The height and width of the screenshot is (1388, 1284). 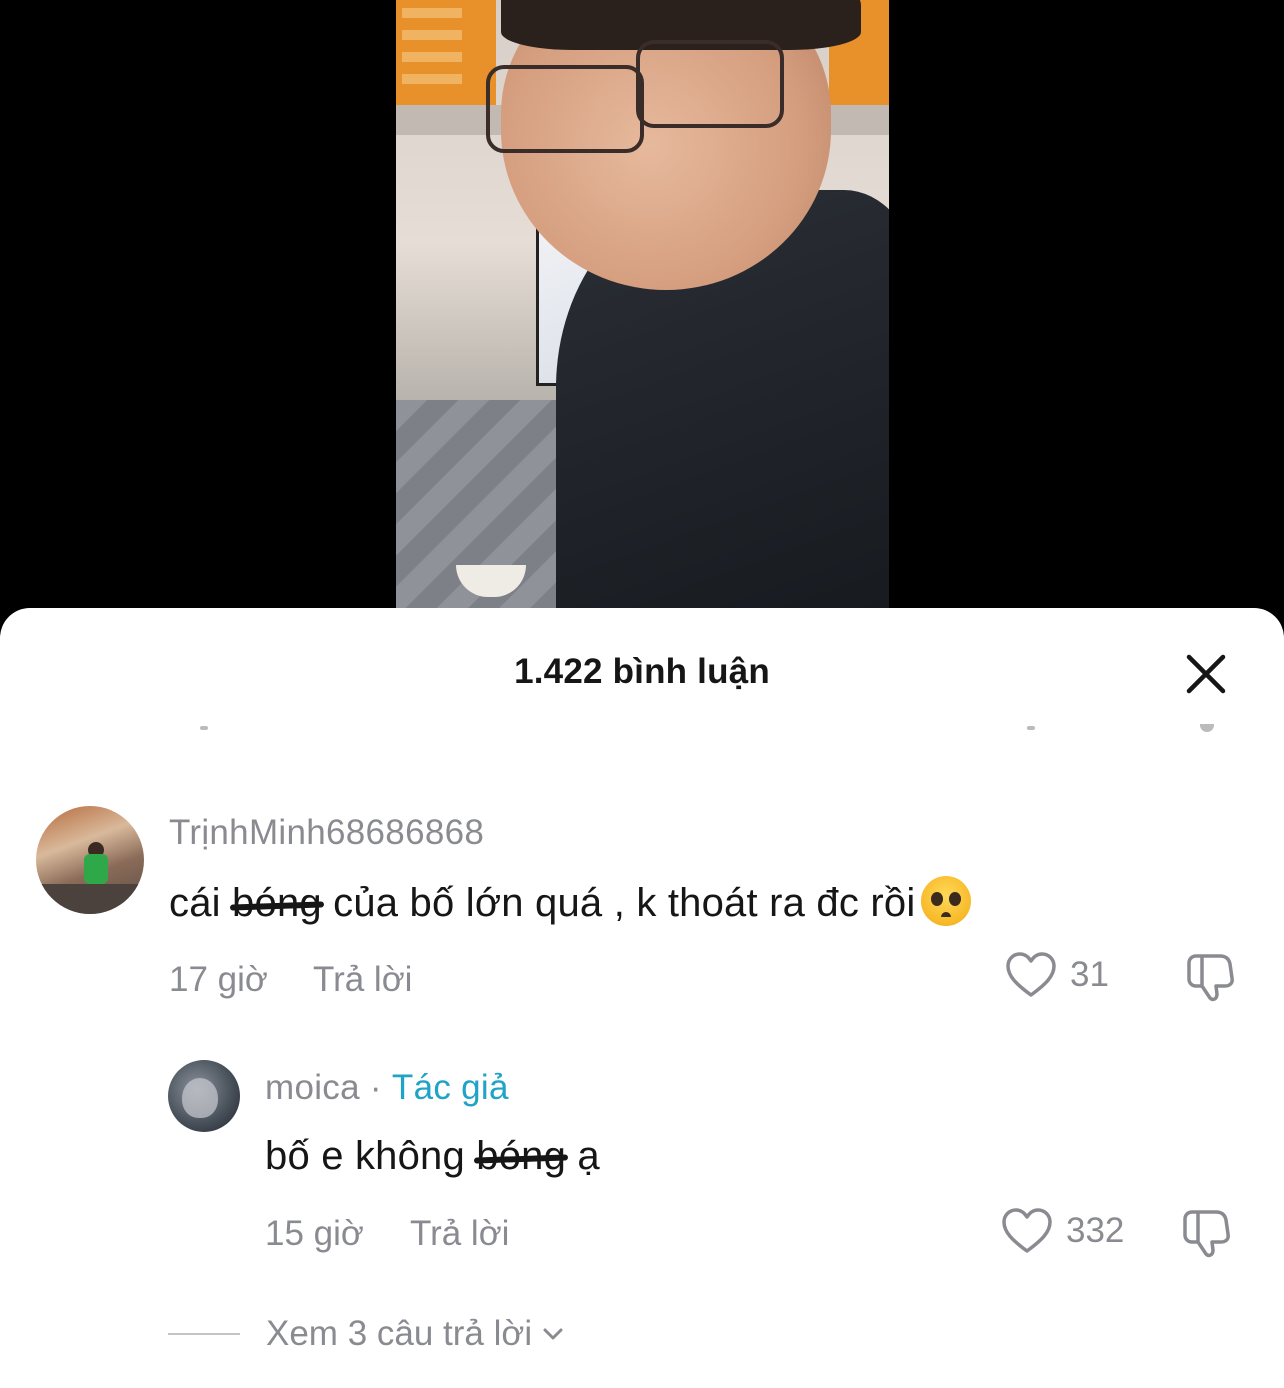 I want to click on avatar-face, so click(x=200, y=1098).